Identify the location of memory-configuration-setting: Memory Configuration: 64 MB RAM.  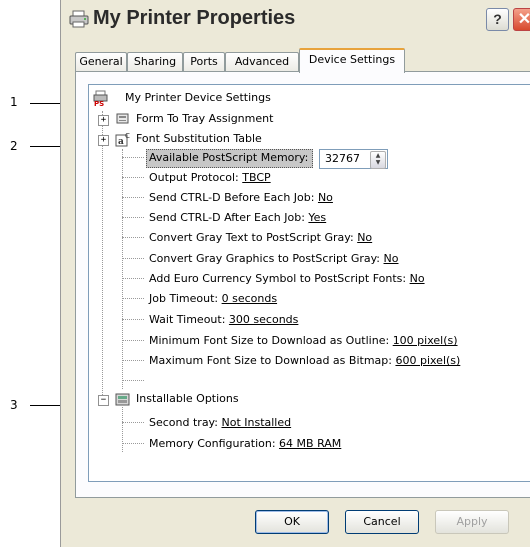
(245, 444).